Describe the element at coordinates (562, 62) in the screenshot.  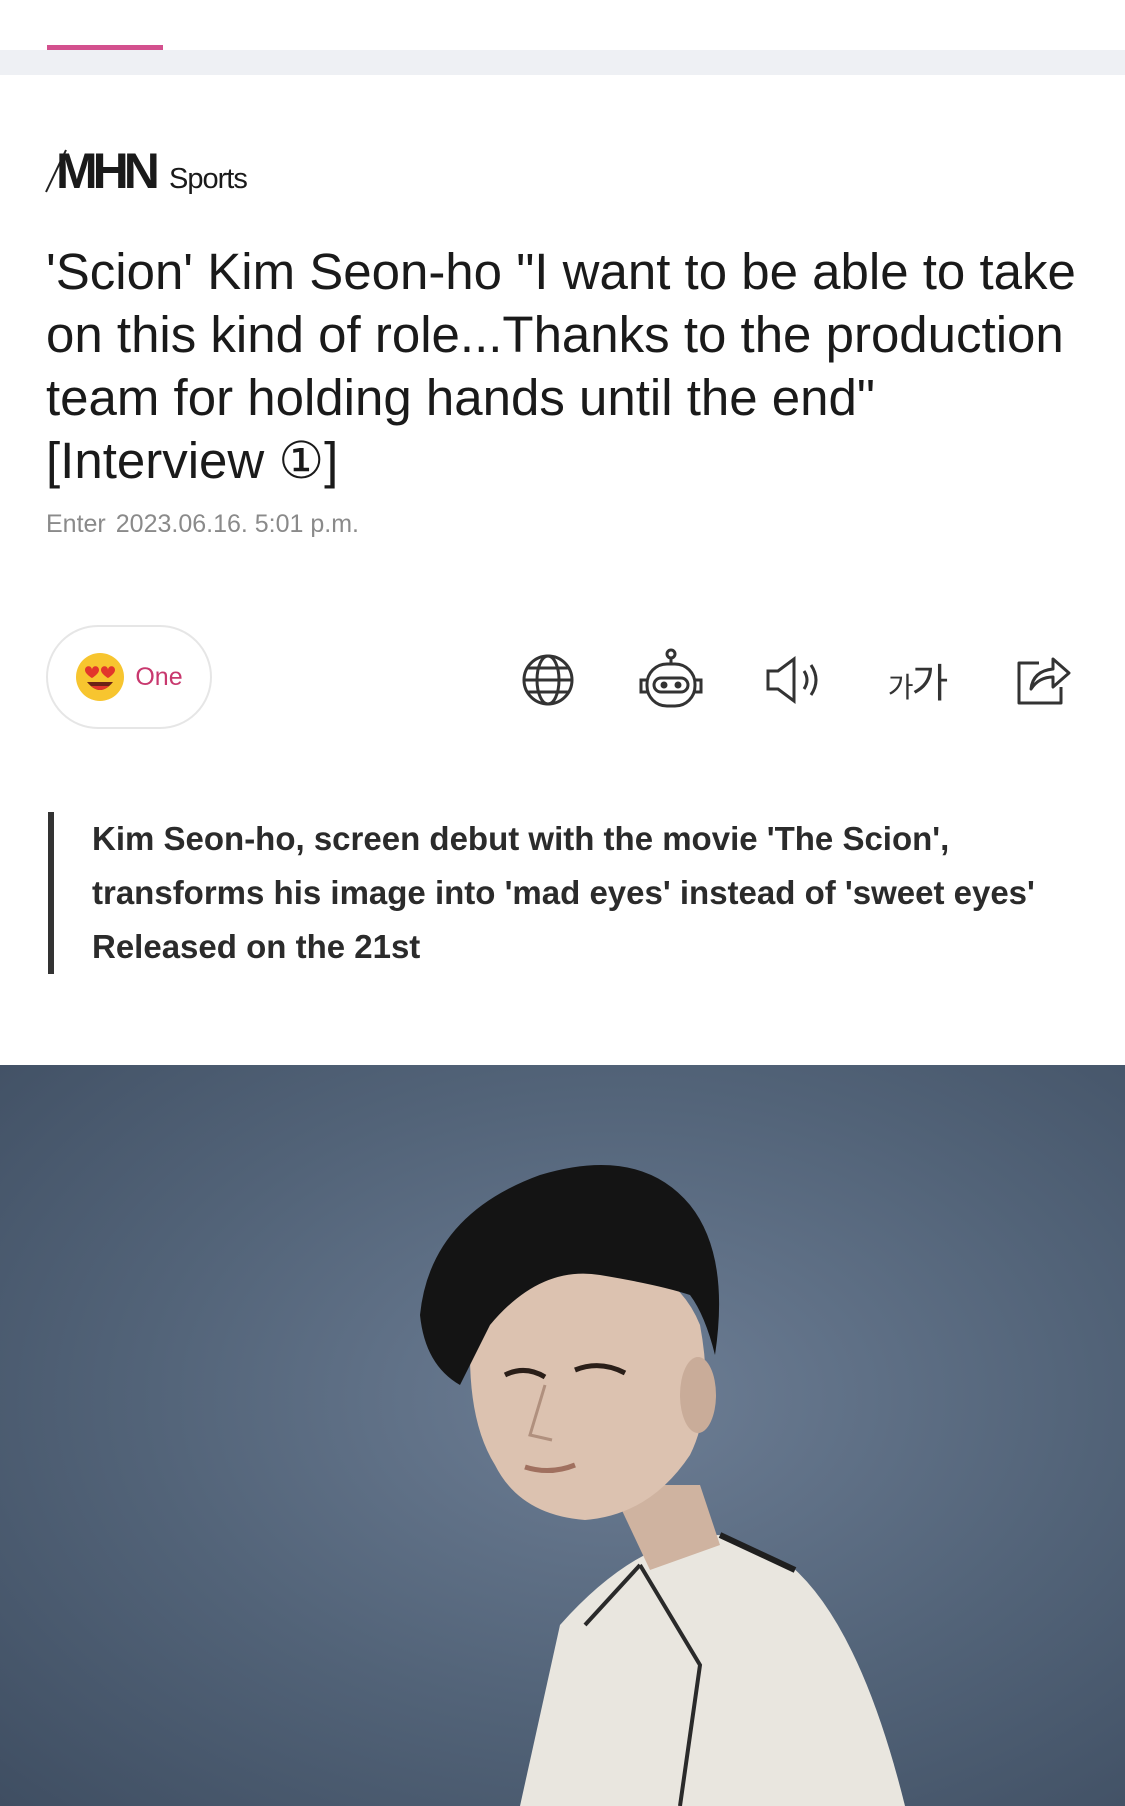
I see `top-divider` at that location.